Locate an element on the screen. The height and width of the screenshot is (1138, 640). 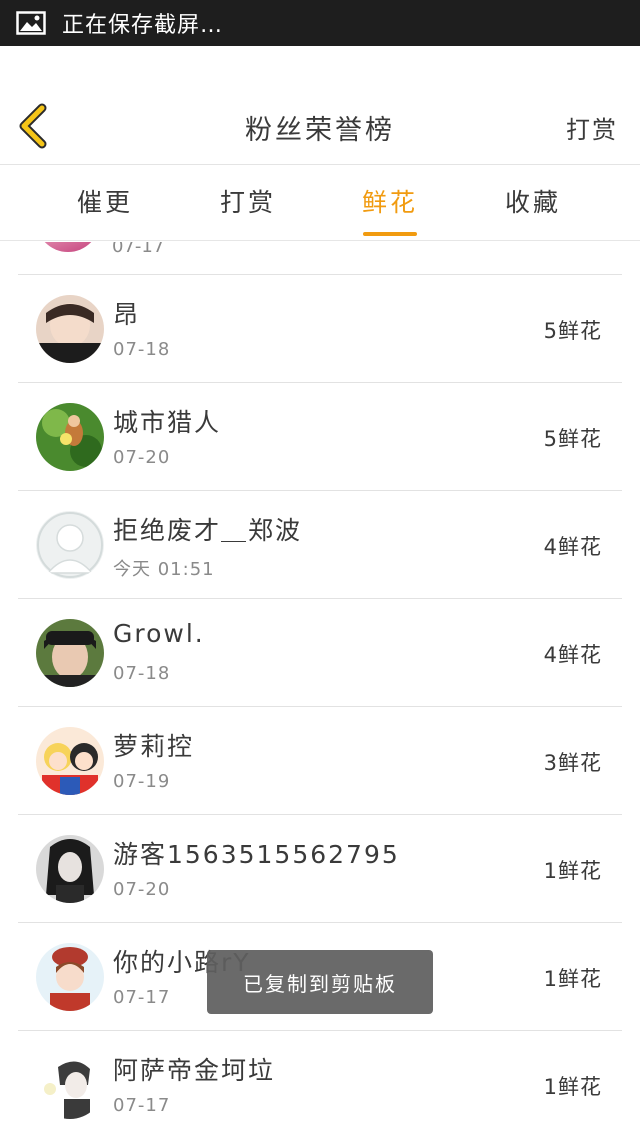
list-item-name: Growl. is located at coordinates (159, 633).